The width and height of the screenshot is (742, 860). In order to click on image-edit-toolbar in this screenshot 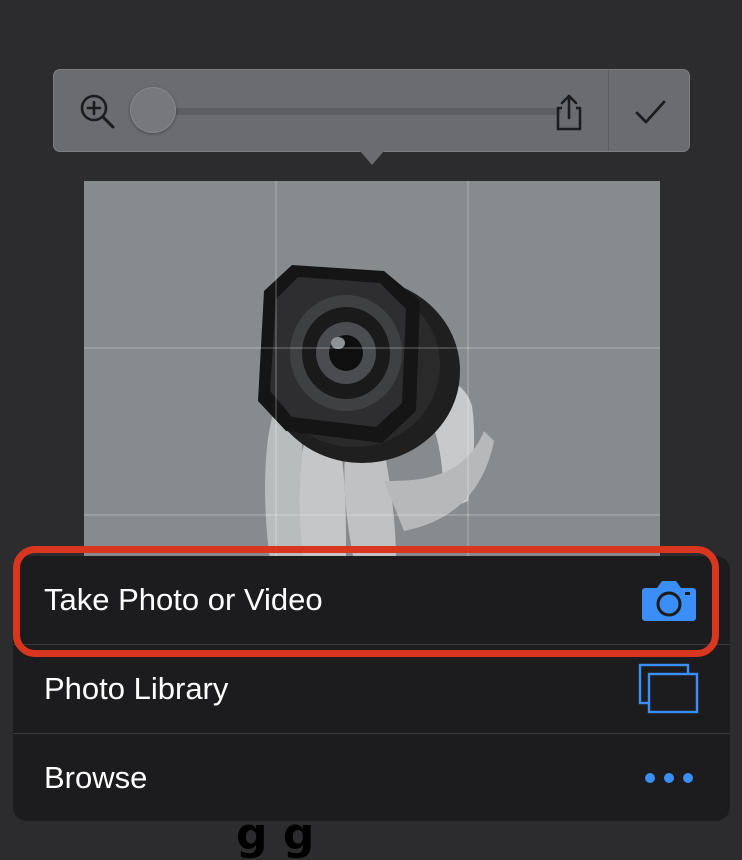, I will do `click(371, 110)`.